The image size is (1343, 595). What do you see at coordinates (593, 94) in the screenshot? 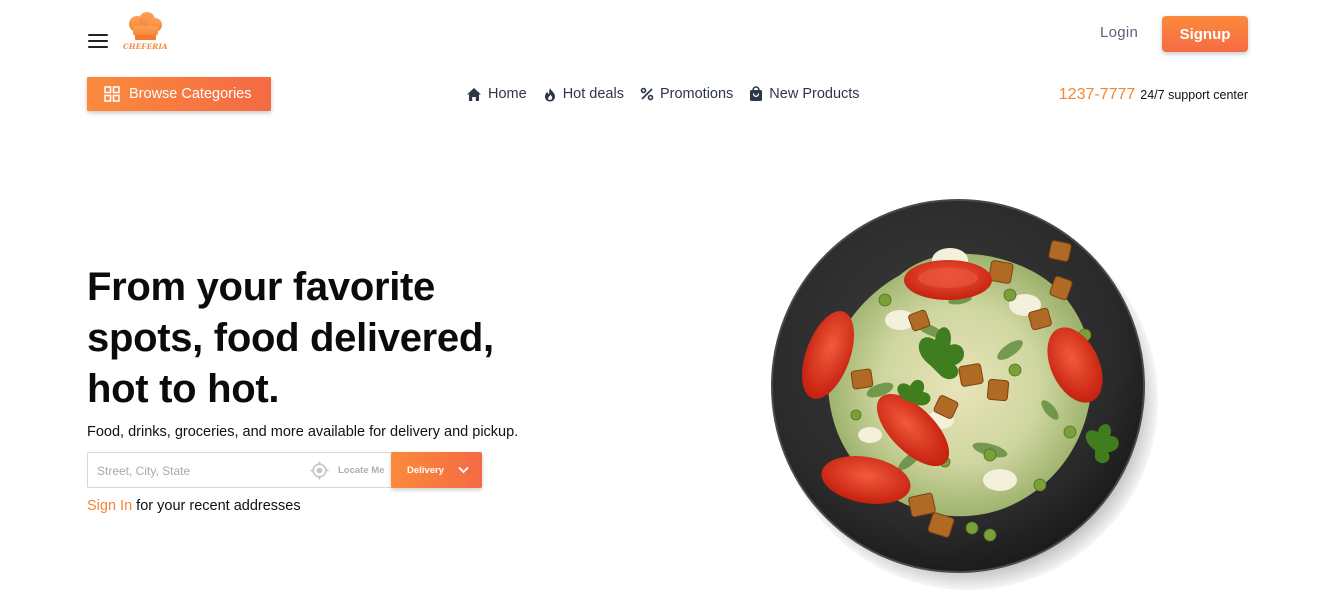
I see `nav-item-label: Hot deals` at bounding box center [593, 94].